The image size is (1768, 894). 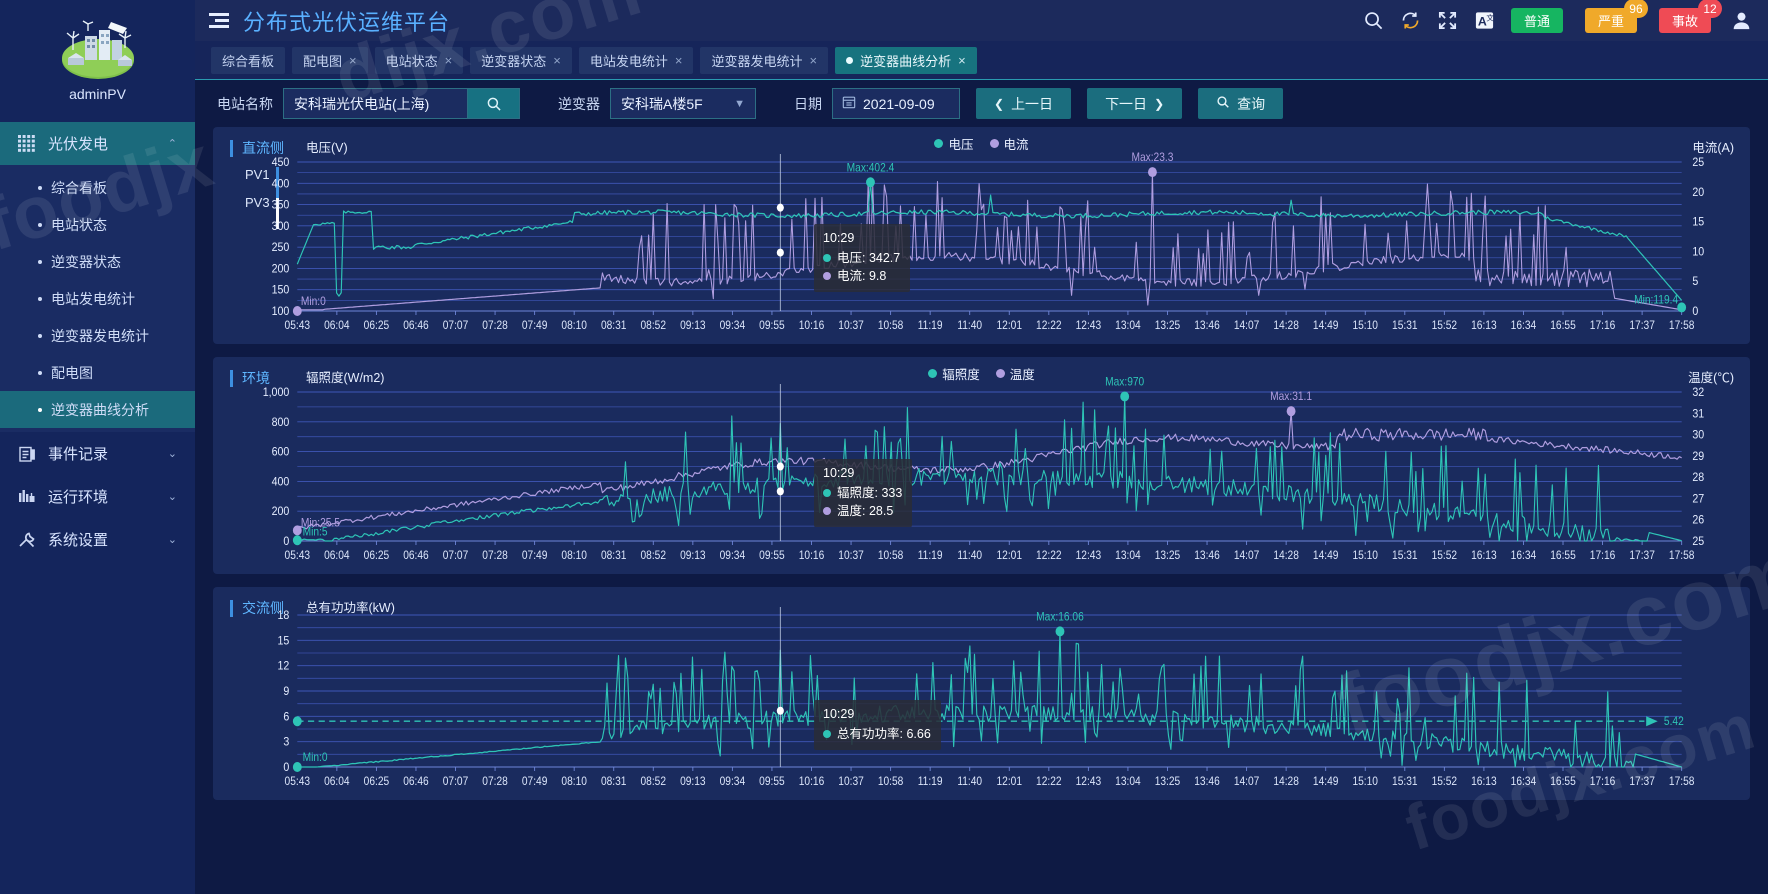 I want to click on sidebar-group-1: 事件记录 ⌄, so click(x=97, y=453).